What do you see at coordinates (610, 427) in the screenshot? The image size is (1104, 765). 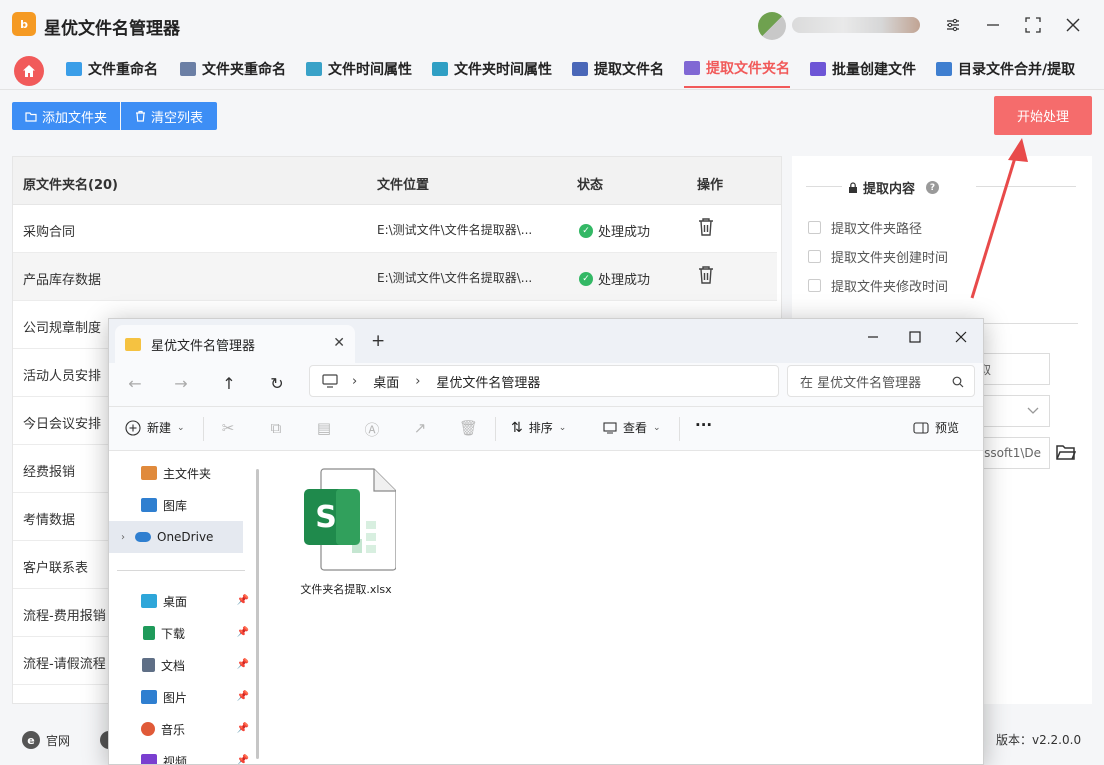 I see `view-icon` at bounding box center [610, 427].